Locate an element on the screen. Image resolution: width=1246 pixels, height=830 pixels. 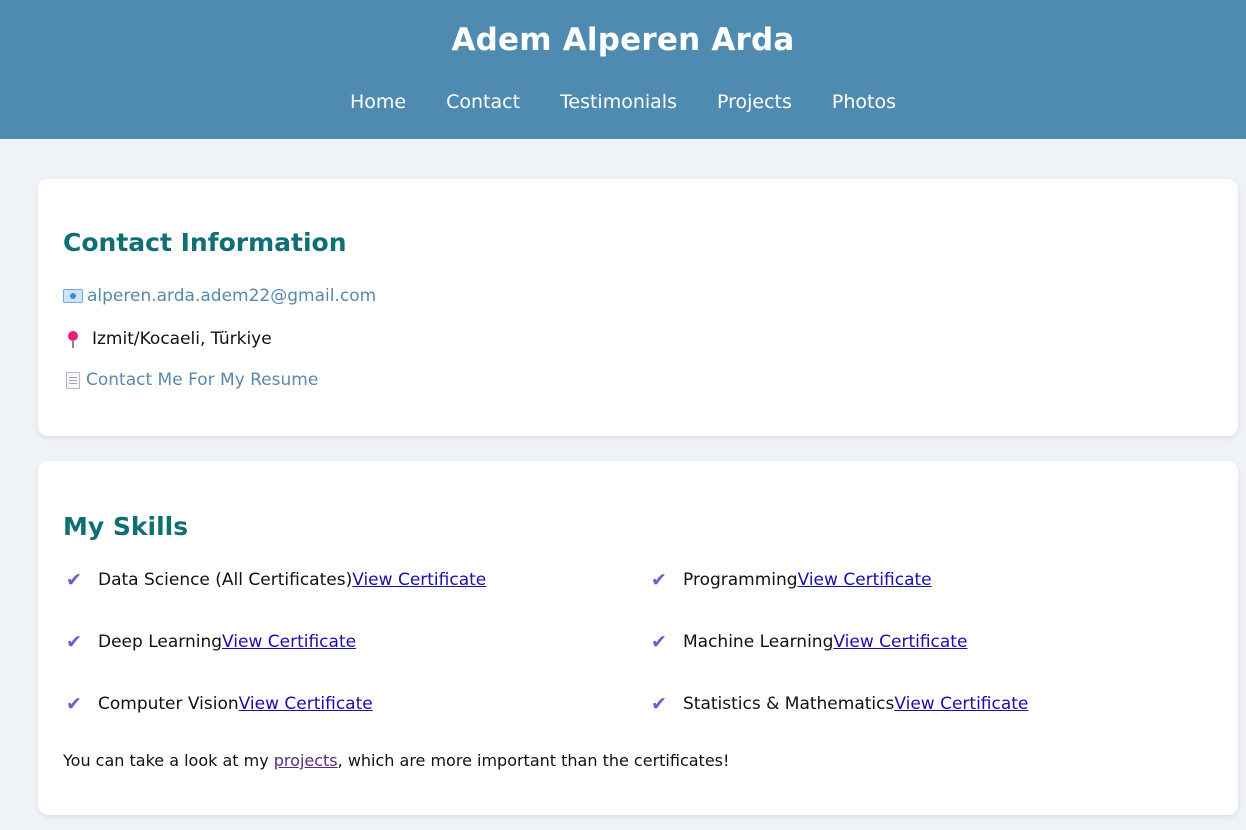
skill-item: ✔ Programming View Certificate is located at coordinates (790, 580).